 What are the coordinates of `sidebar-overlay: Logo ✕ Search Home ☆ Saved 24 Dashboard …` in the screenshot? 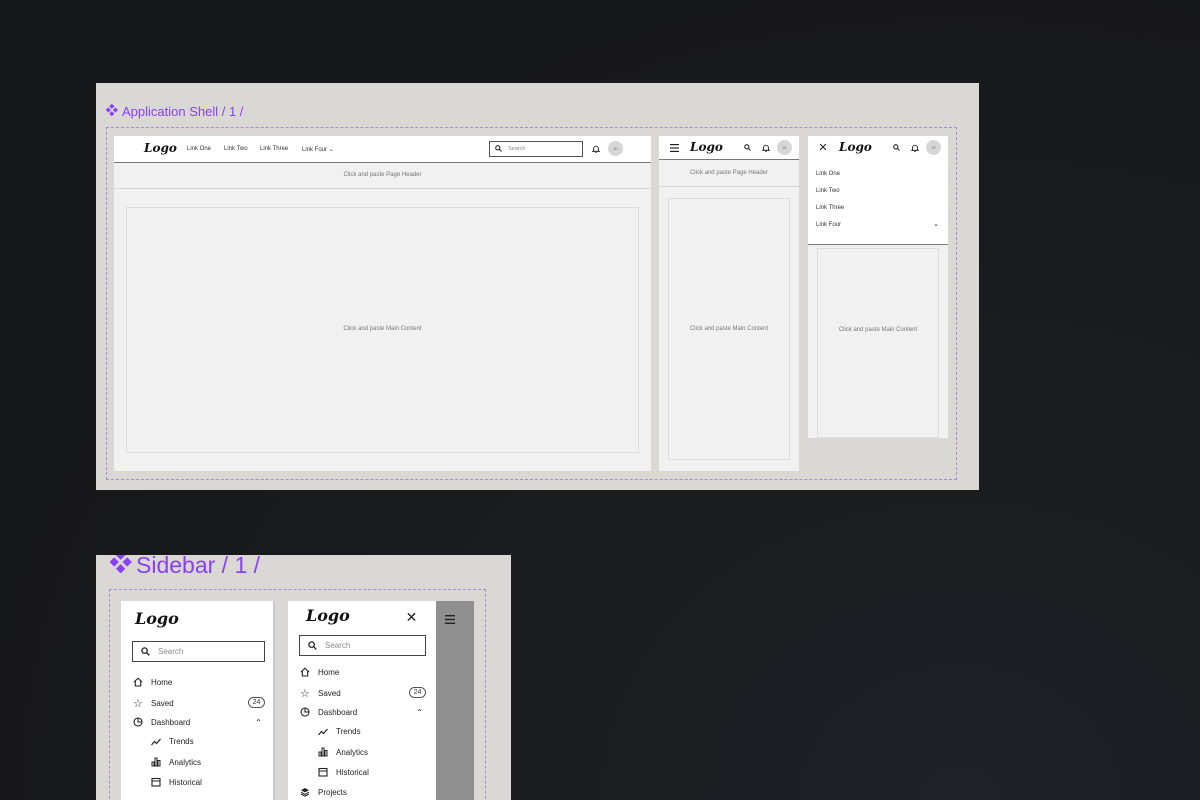 It's located at (362, 700).